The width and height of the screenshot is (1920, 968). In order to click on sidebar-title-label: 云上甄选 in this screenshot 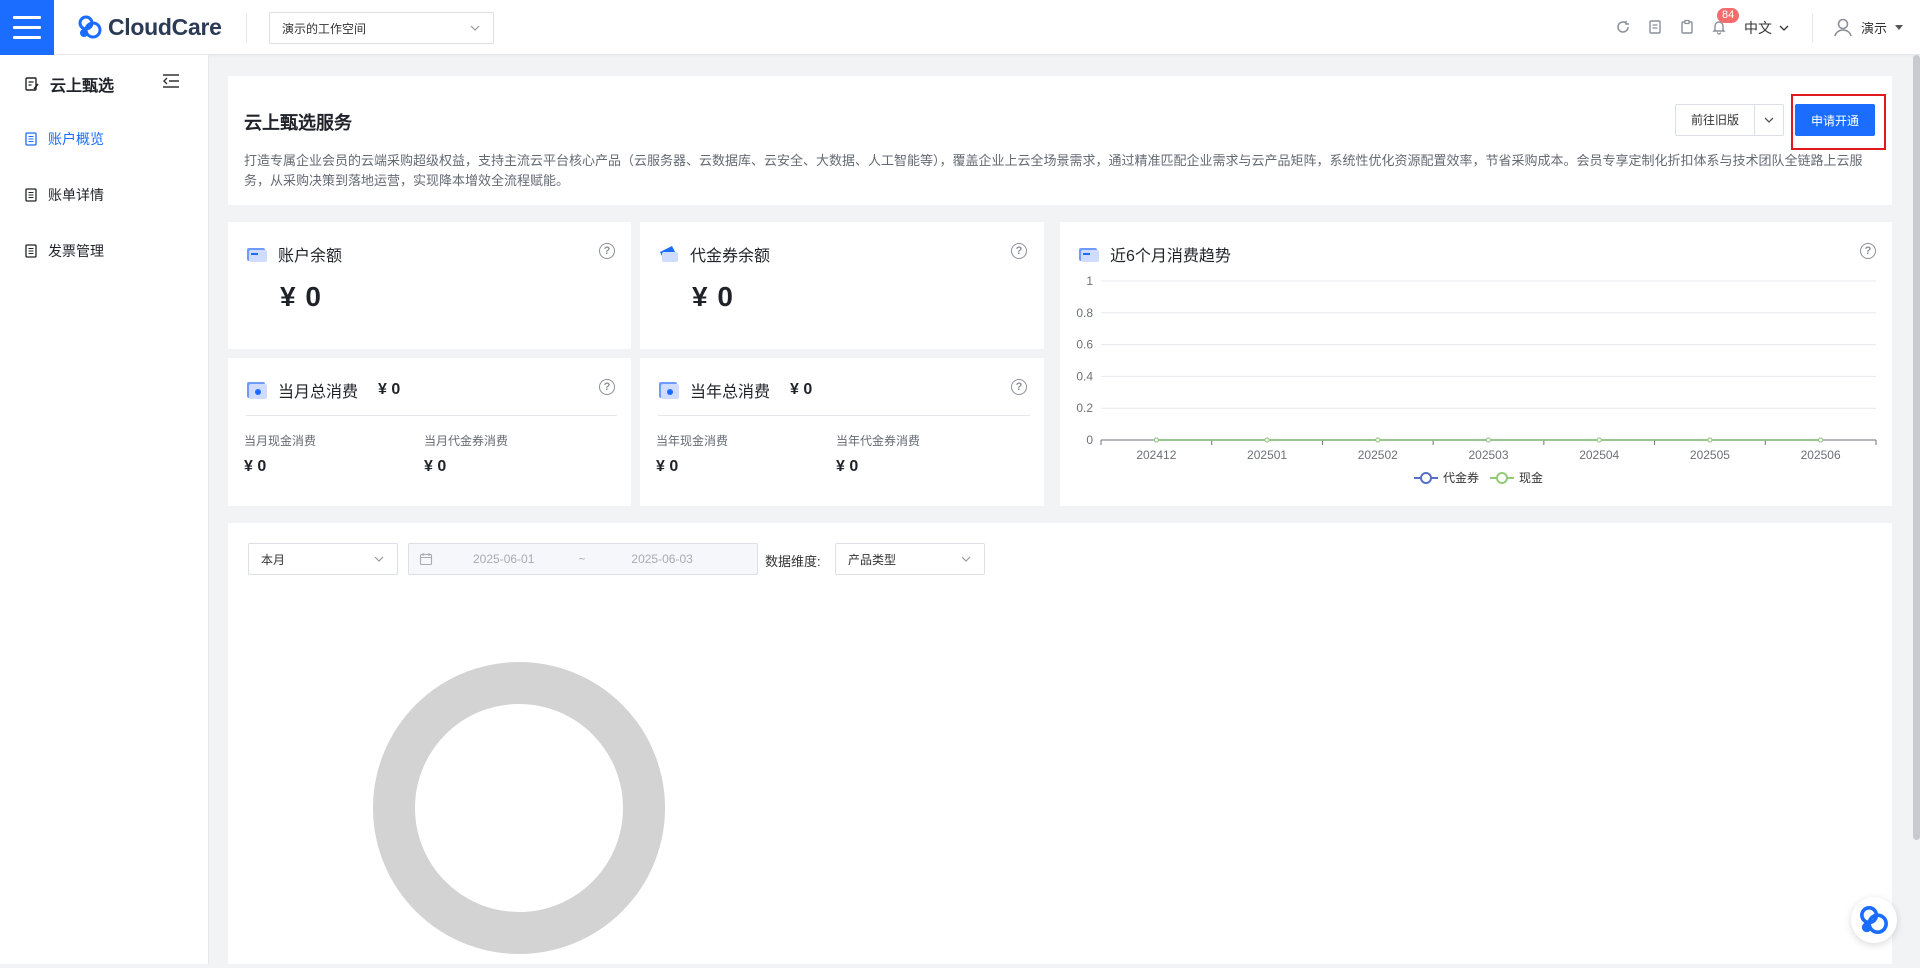, I will do `click(82, 86)`.